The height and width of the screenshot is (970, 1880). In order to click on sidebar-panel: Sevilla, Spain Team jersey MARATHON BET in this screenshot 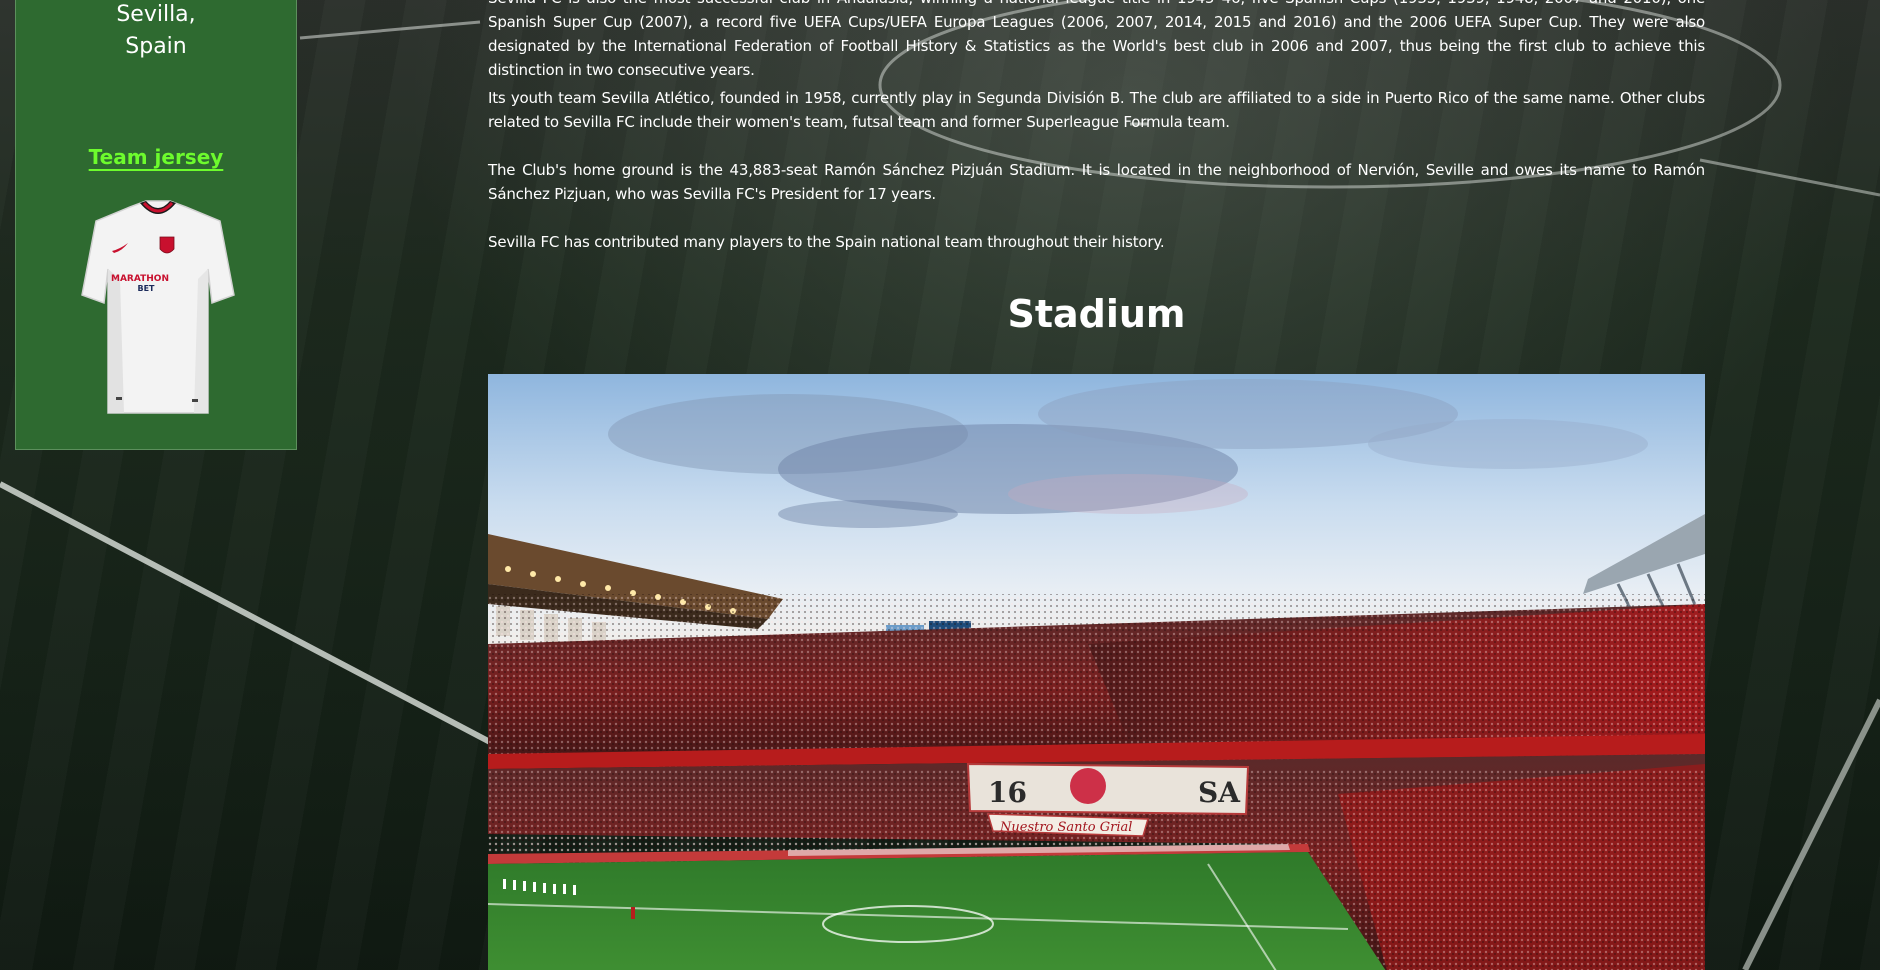, I will do `click(156, 225)`.